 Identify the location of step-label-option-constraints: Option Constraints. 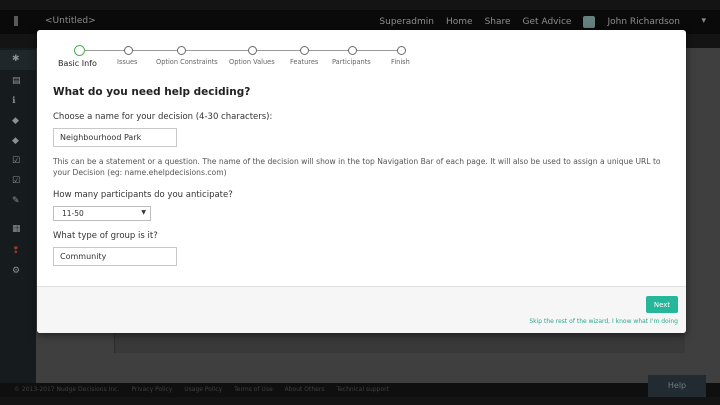
(187, 62).